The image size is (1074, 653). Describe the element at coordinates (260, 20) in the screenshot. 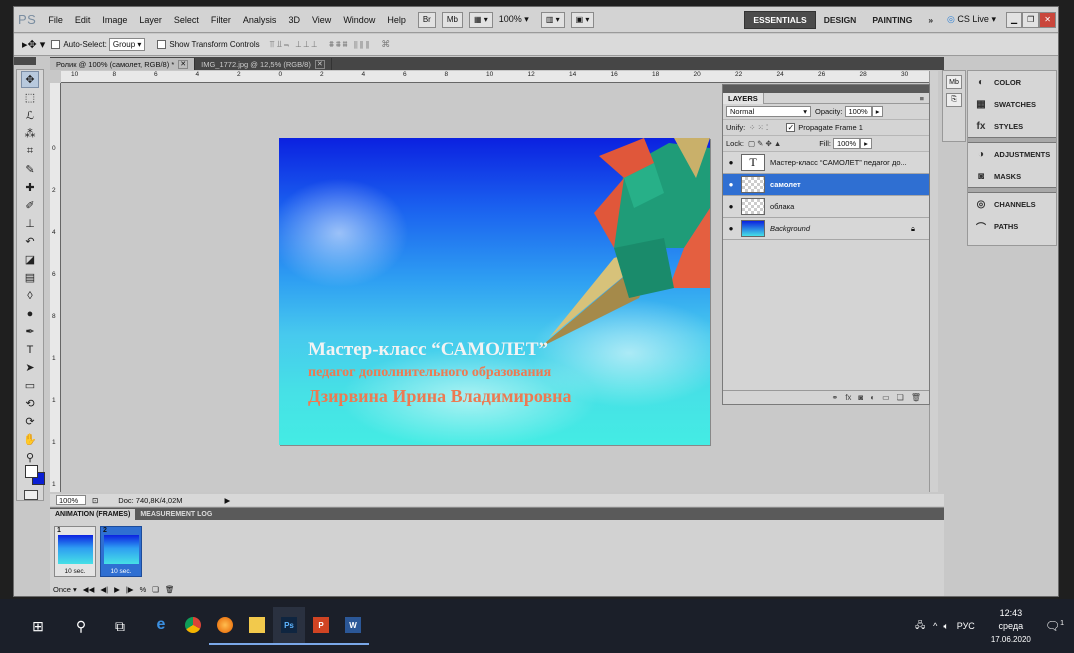

I see `menu-analysis: Analysis` at that location.